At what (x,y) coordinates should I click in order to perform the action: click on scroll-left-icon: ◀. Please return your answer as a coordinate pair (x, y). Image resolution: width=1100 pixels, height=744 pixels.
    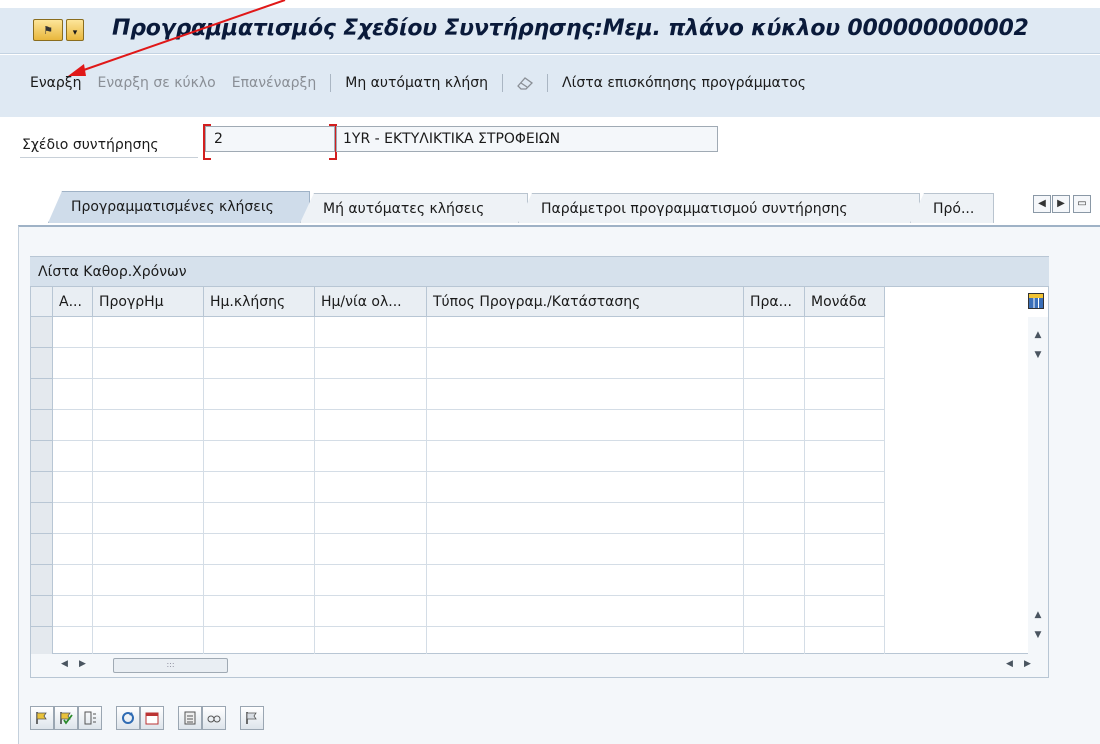
    Looking at the image, I should click on (64, 664).